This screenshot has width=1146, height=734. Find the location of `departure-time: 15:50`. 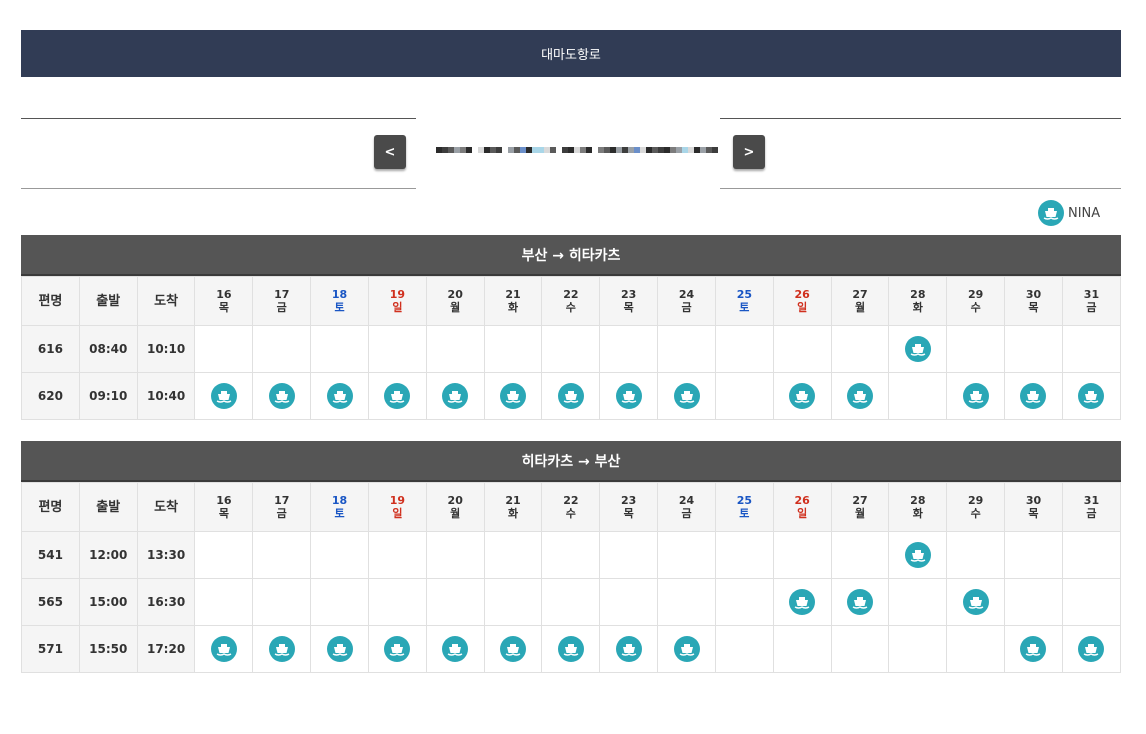

departure-time: 15:50 is located at coordinates (108, 649).